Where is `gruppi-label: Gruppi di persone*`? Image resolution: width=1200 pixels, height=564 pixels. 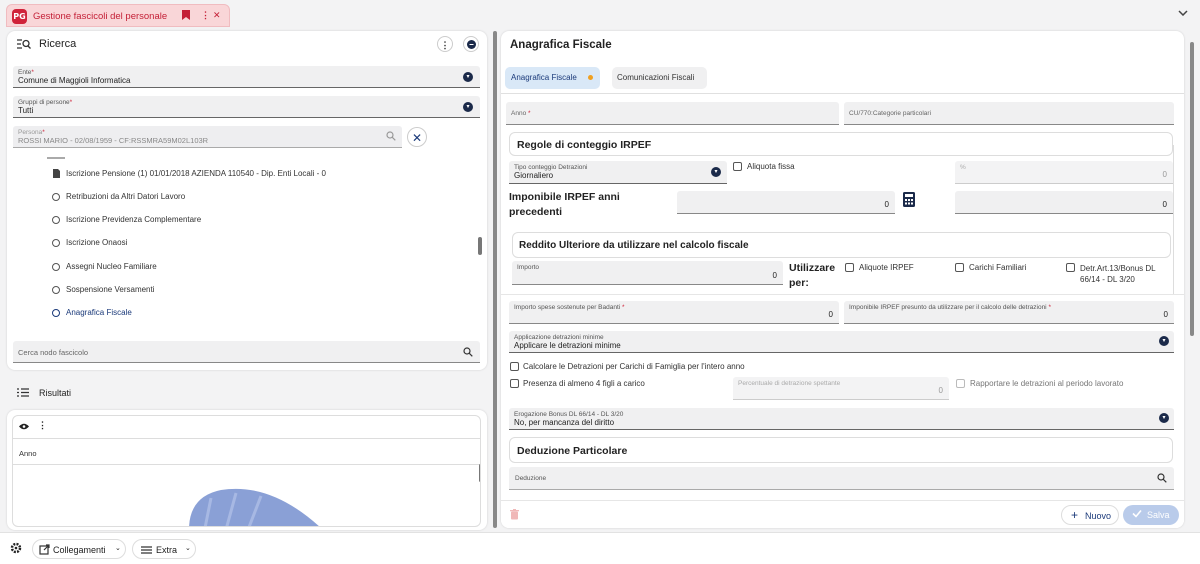 gruppi-label: Gruppi di persone* is located at coordinates (45, 102).